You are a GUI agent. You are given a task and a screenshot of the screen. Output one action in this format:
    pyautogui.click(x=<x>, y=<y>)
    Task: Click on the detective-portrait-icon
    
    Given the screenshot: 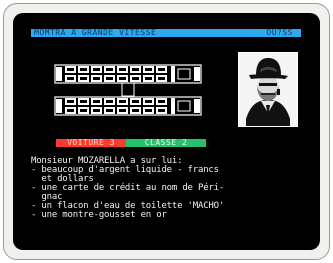 What is the action you would take?
    pyautogui.click(x=268, y=89)
    